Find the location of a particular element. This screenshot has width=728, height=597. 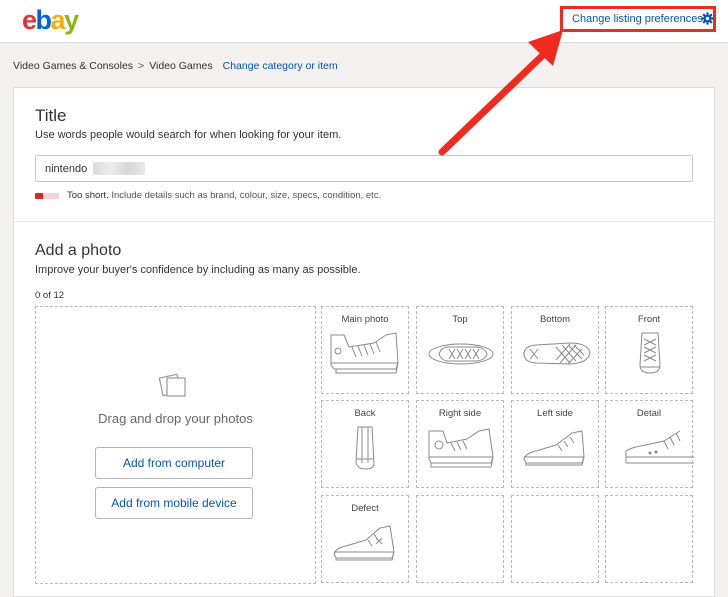

sneaker-top-icon is located at coordinates (461, 354).